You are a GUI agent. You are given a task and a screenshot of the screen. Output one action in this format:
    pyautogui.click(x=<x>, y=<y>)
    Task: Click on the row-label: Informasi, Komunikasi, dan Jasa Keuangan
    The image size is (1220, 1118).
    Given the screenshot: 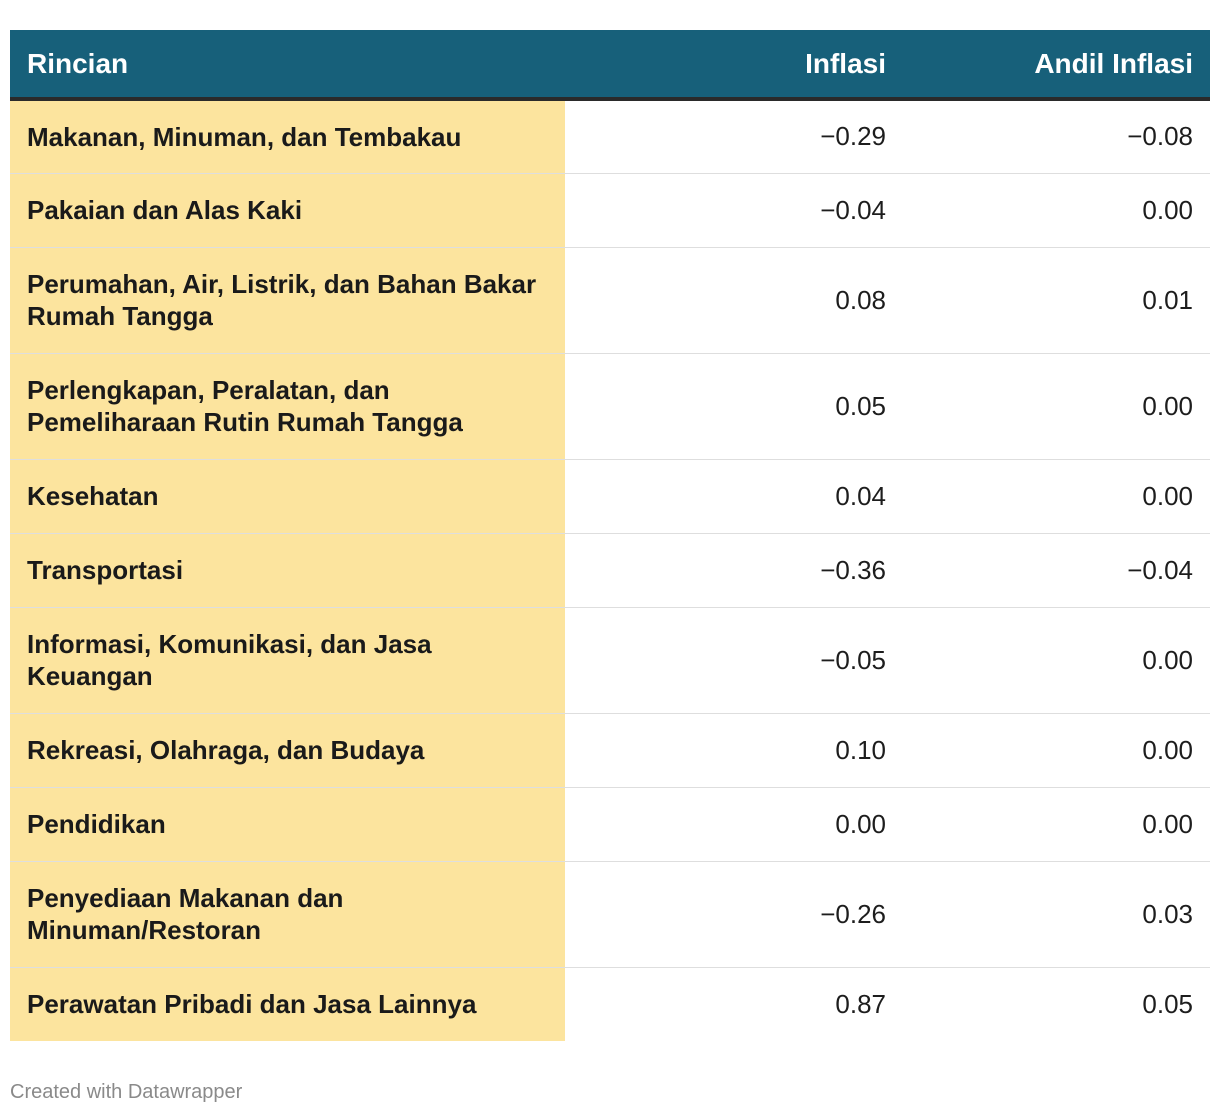 What is the action you would take?
    pyautogui.click(x=287, y=660)
    